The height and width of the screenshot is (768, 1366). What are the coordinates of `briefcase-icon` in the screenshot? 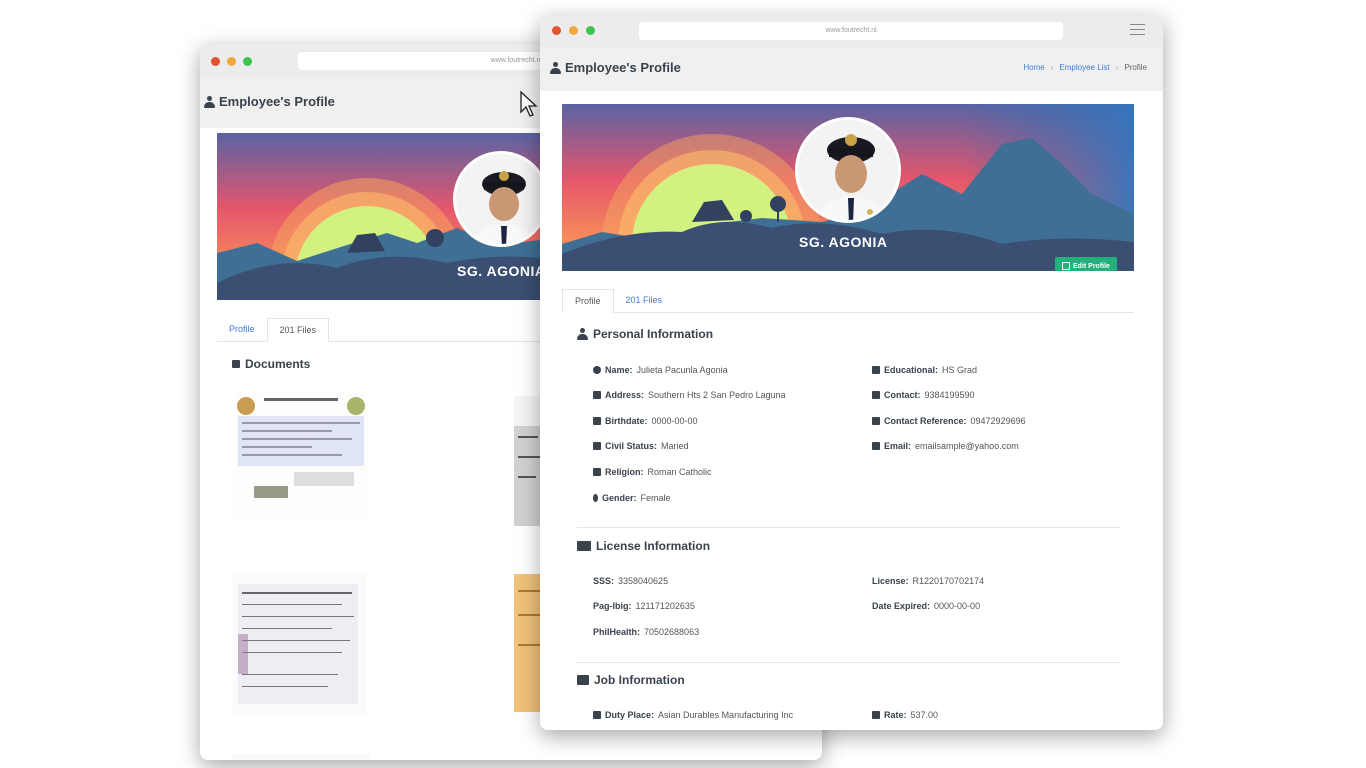 It's located at (583, 680).